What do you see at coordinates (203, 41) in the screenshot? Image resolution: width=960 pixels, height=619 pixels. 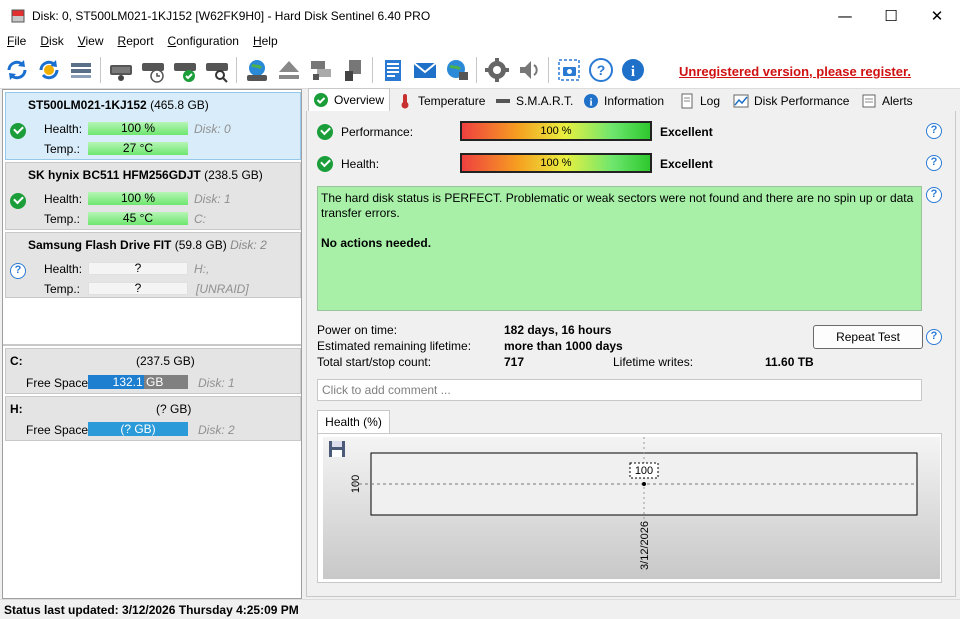 I see `menu-configuration: Configuration` at bounding box center [203, 41].